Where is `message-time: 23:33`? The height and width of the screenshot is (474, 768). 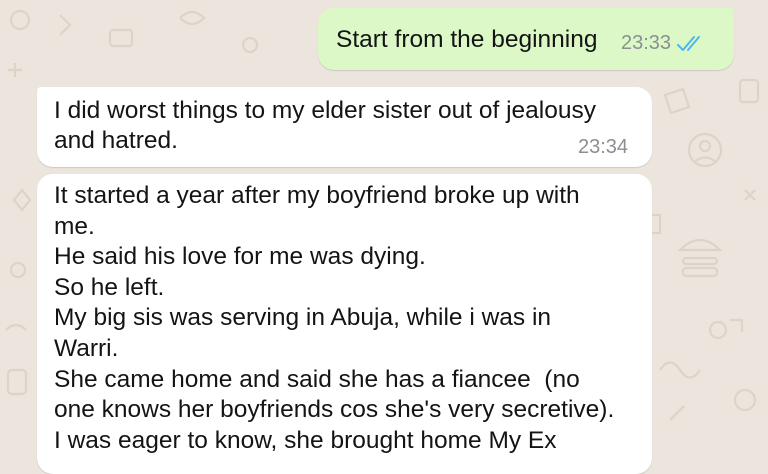
message-time: 23:33 is located at coordinates (646, 43).